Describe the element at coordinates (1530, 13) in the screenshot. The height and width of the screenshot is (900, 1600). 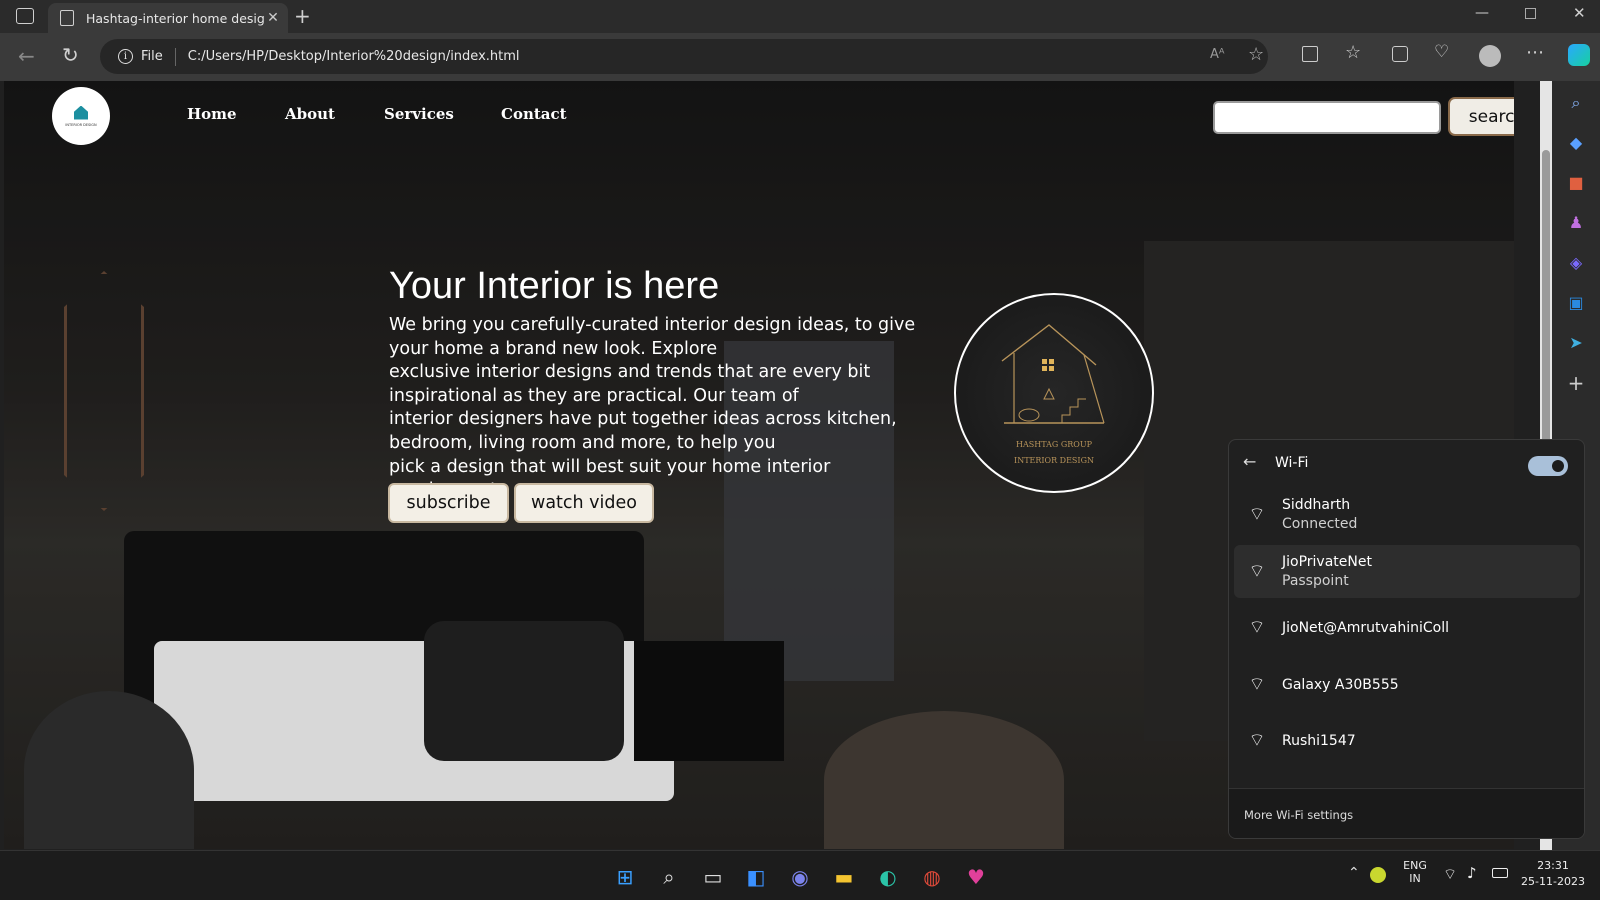
I see `restore-icon` at that location.